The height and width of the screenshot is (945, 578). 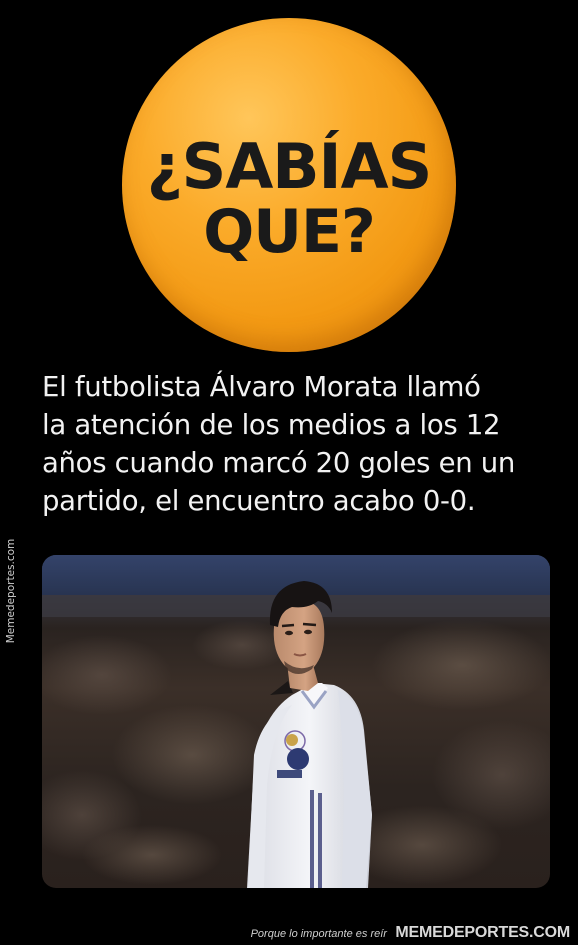 I want to click on caption-line: El futbolista Álvaro Morata llamó, so click(x=261, y=387).